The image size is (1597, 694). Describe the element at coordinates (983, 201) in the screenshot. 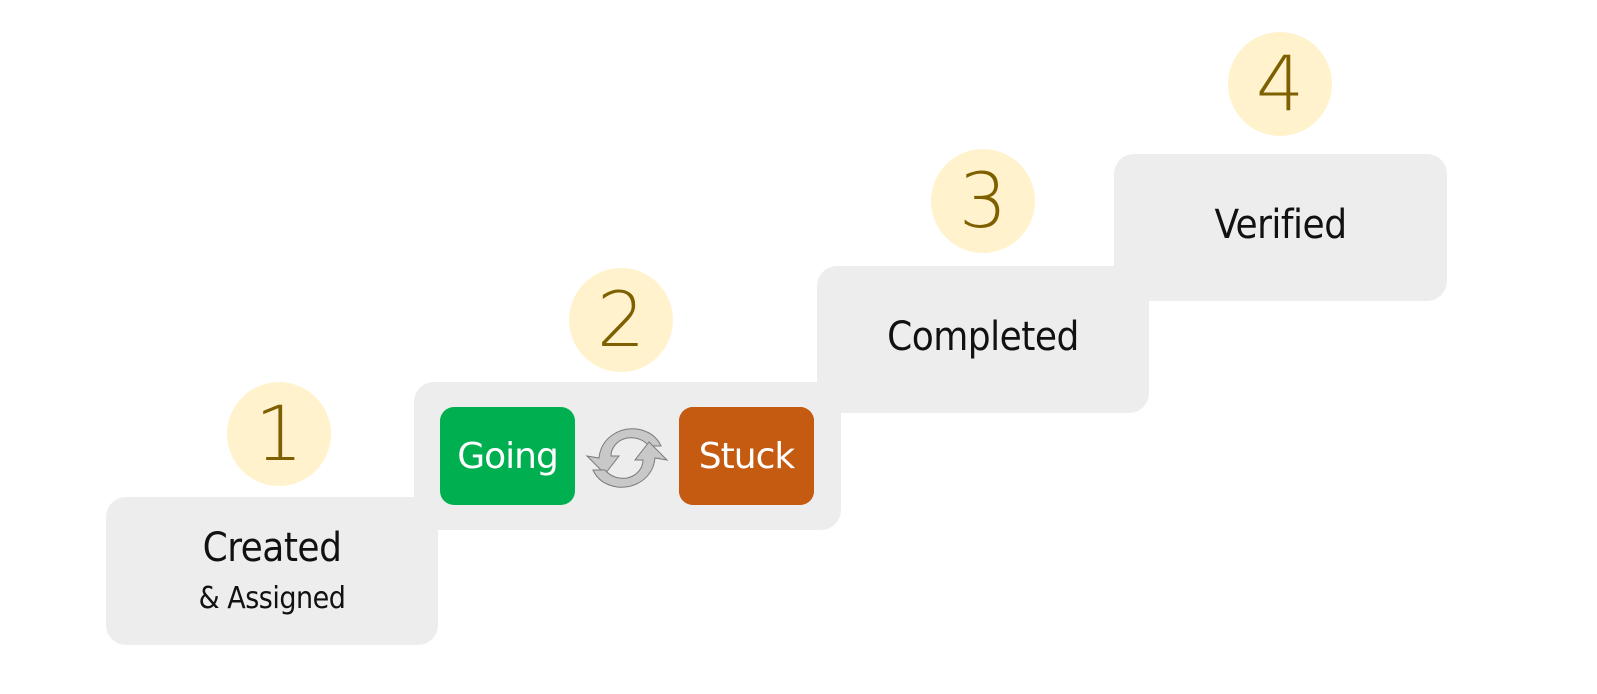

I see `step-3-number-badge: 3` at that location.